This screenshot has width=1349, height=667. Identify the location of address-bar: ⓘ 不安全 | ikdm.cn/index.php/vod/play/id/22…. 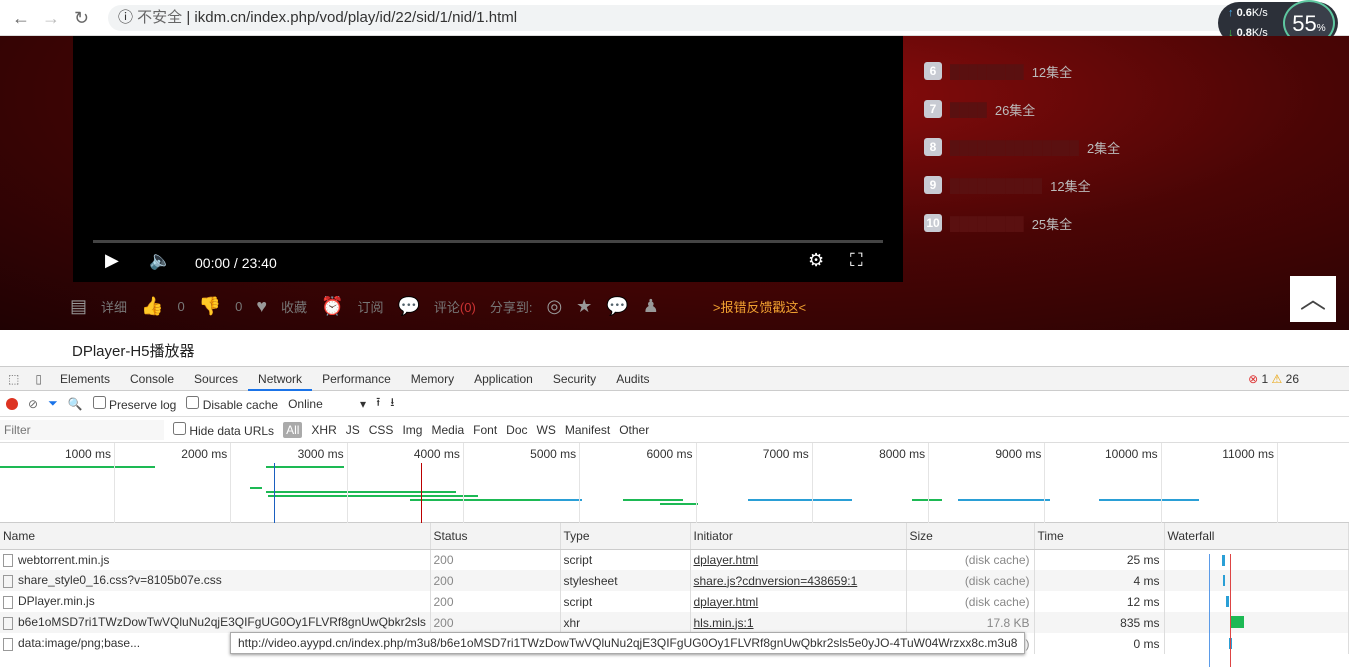
(683, 18).